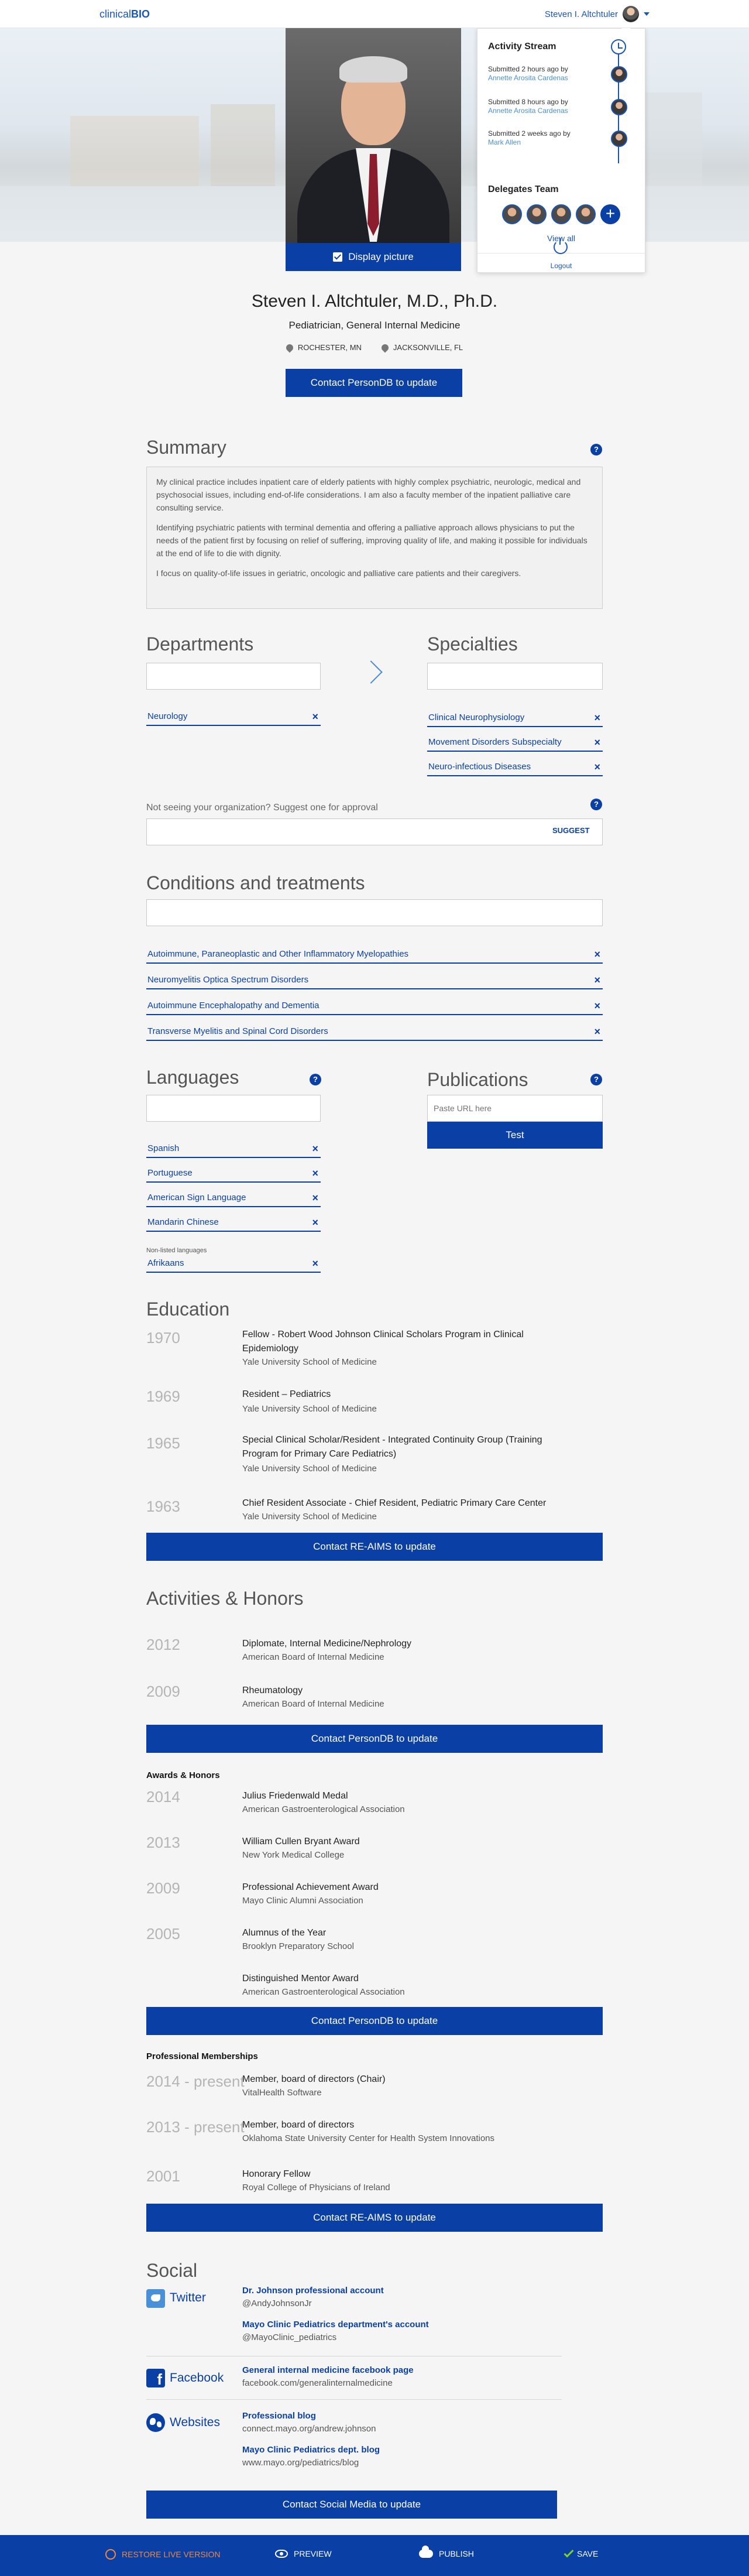 The height and width of the screenshot is (2576, 749). Describe the element at coordinates (294, 1855) in the screenshot. I see `award-organization: New York Medical College` at that location.